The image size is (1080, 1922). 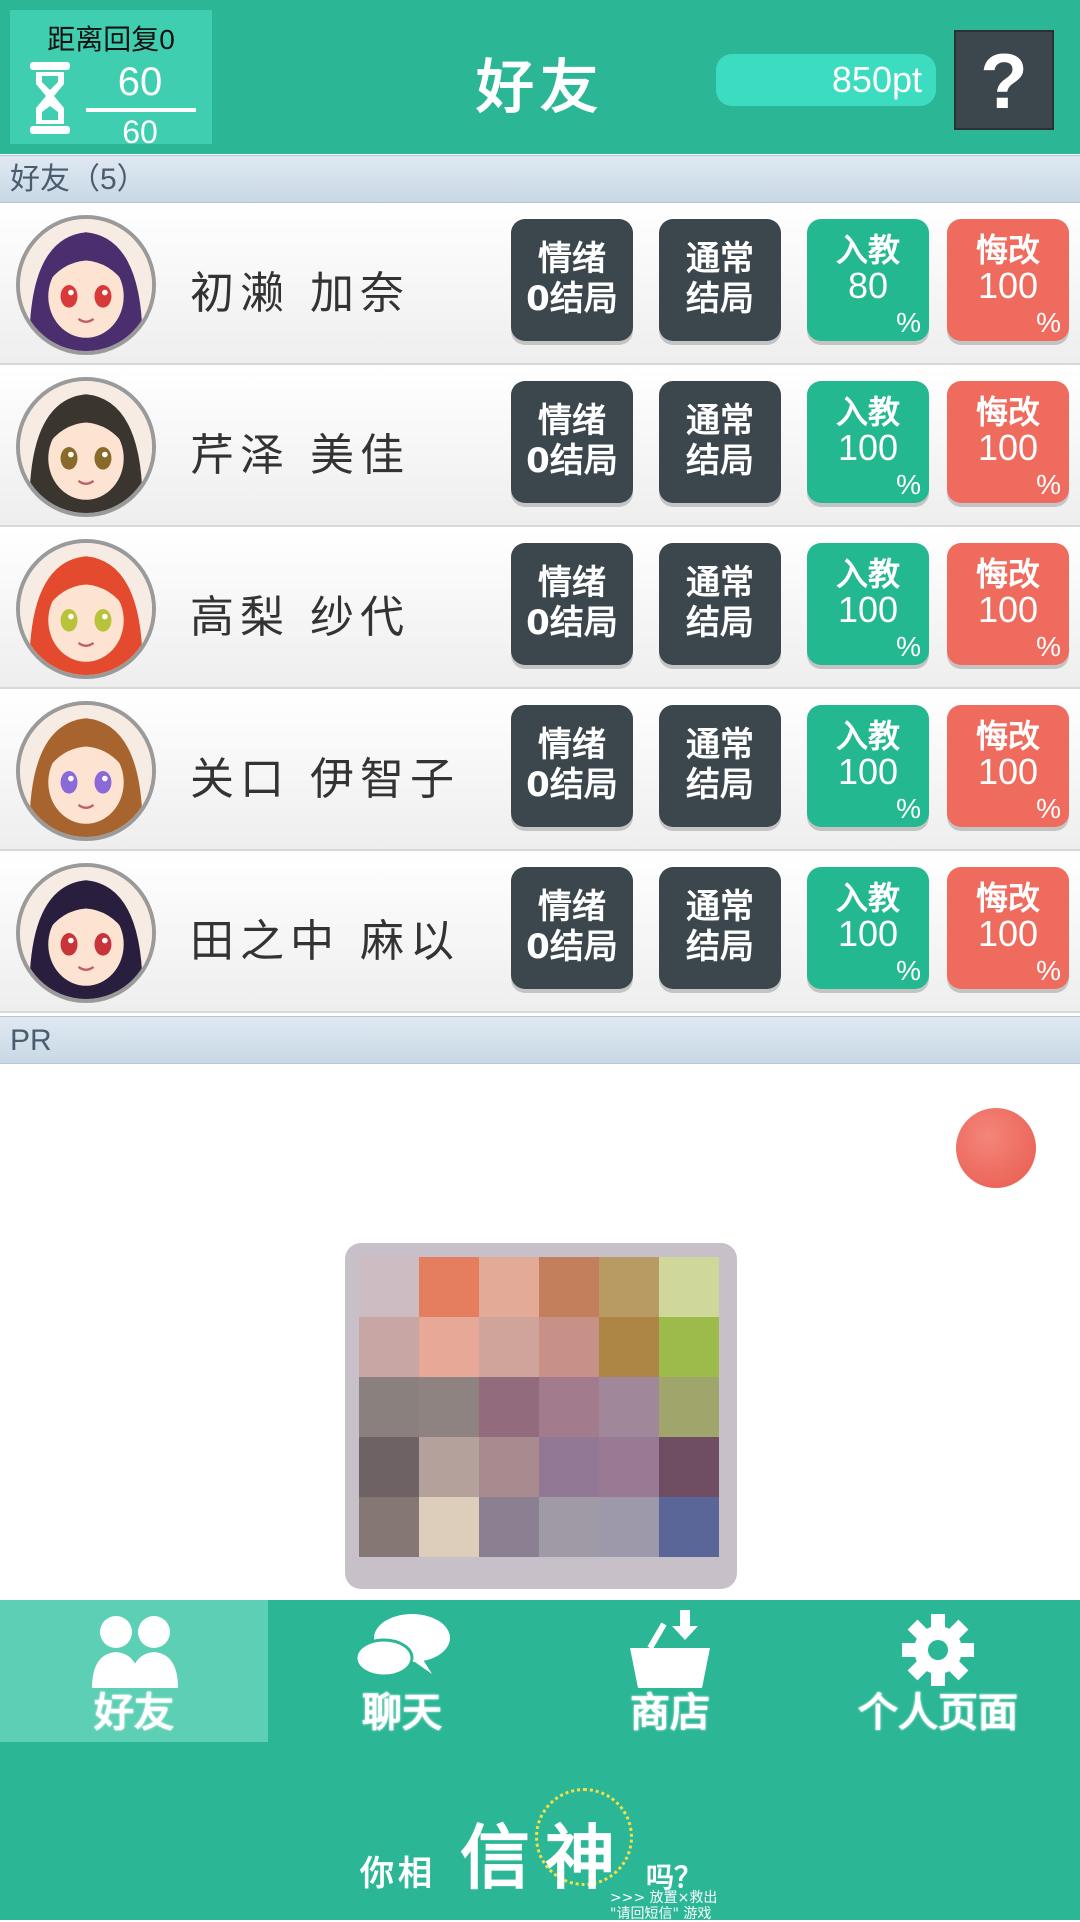 I want to click on tab-chat: 聊天, so click(x=402, y=1671).